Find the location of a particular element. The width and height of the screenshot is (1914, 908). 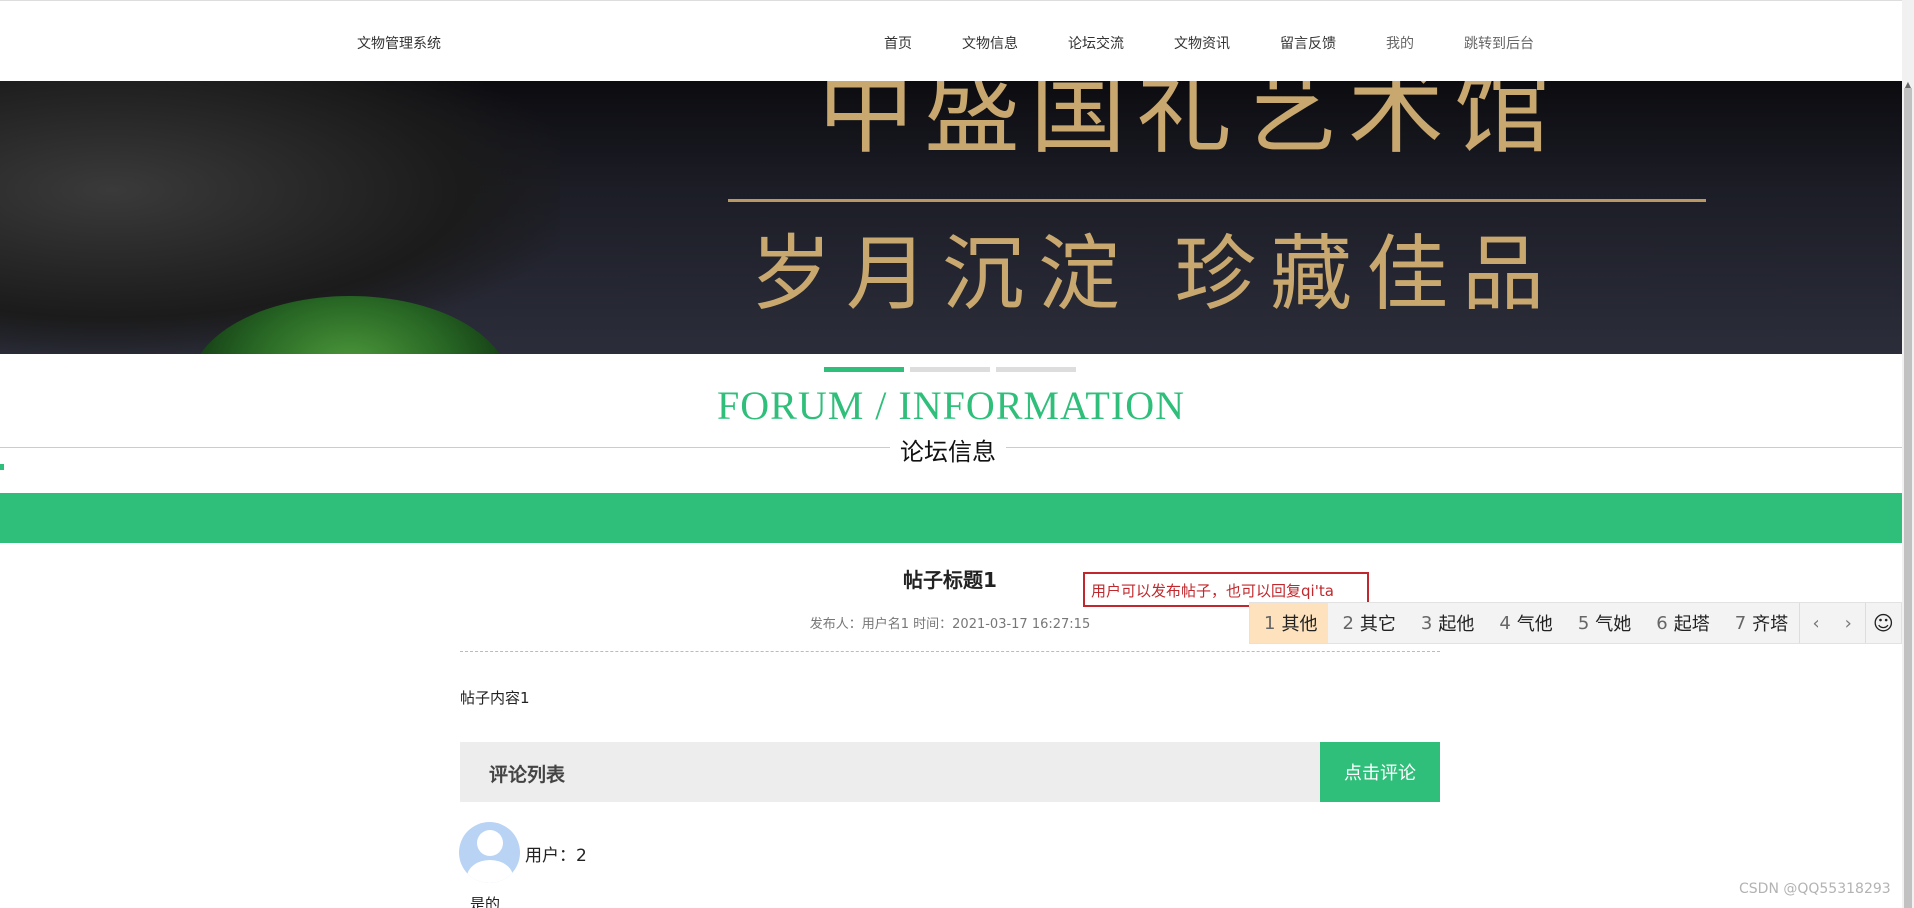

ime-candidate-4: 4 气他 is located at coordinates (1524, 623).